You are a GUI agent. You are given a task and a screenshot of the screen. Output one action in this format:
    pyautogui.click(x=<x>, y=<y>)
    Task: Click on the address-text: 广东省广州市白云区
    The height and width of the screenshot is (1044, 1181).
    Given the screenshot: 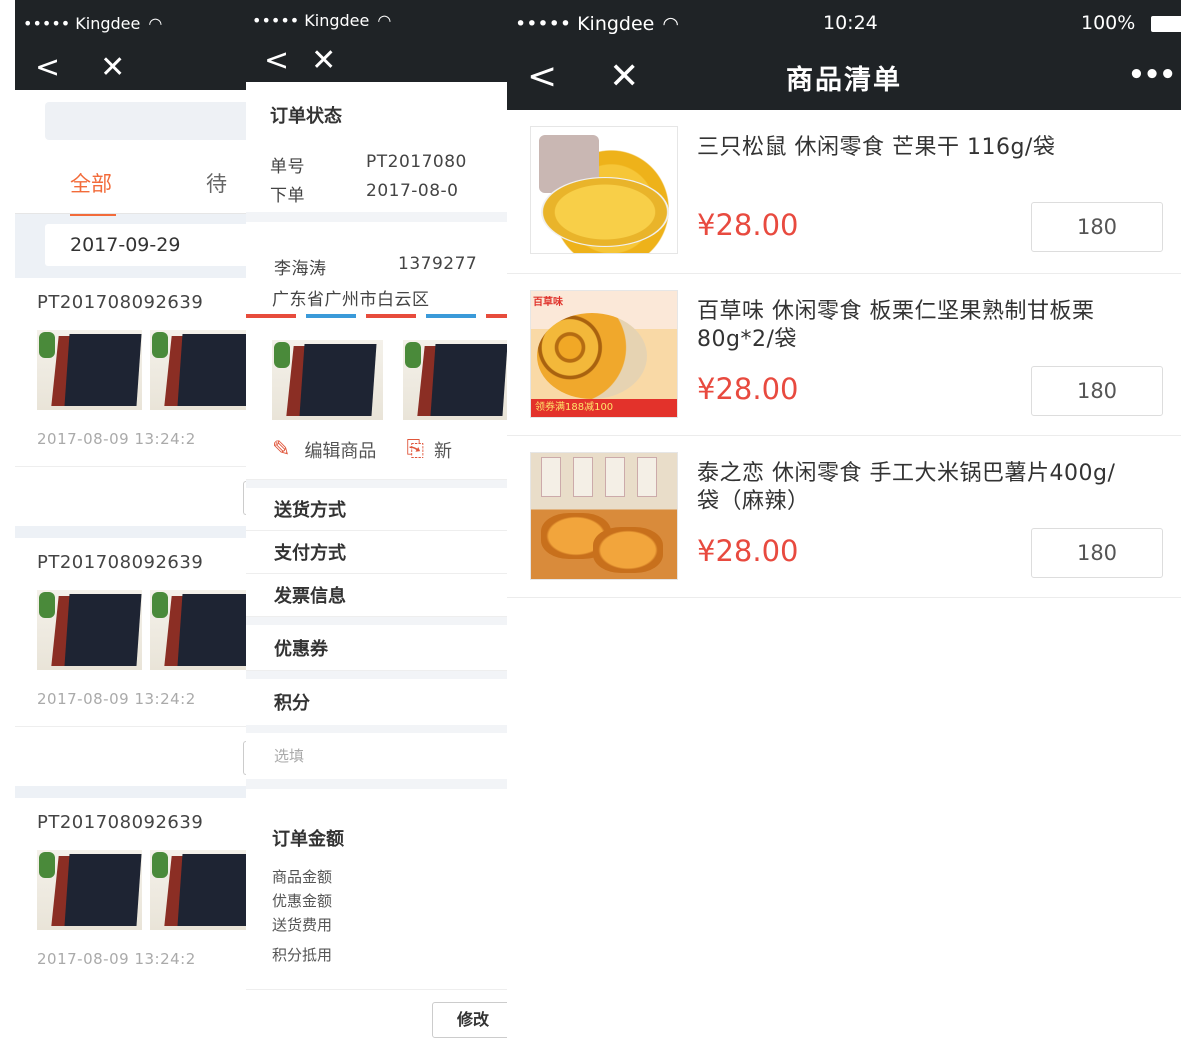 What is the action you would take?
    pyautogui.click(x=351, y=300)
    